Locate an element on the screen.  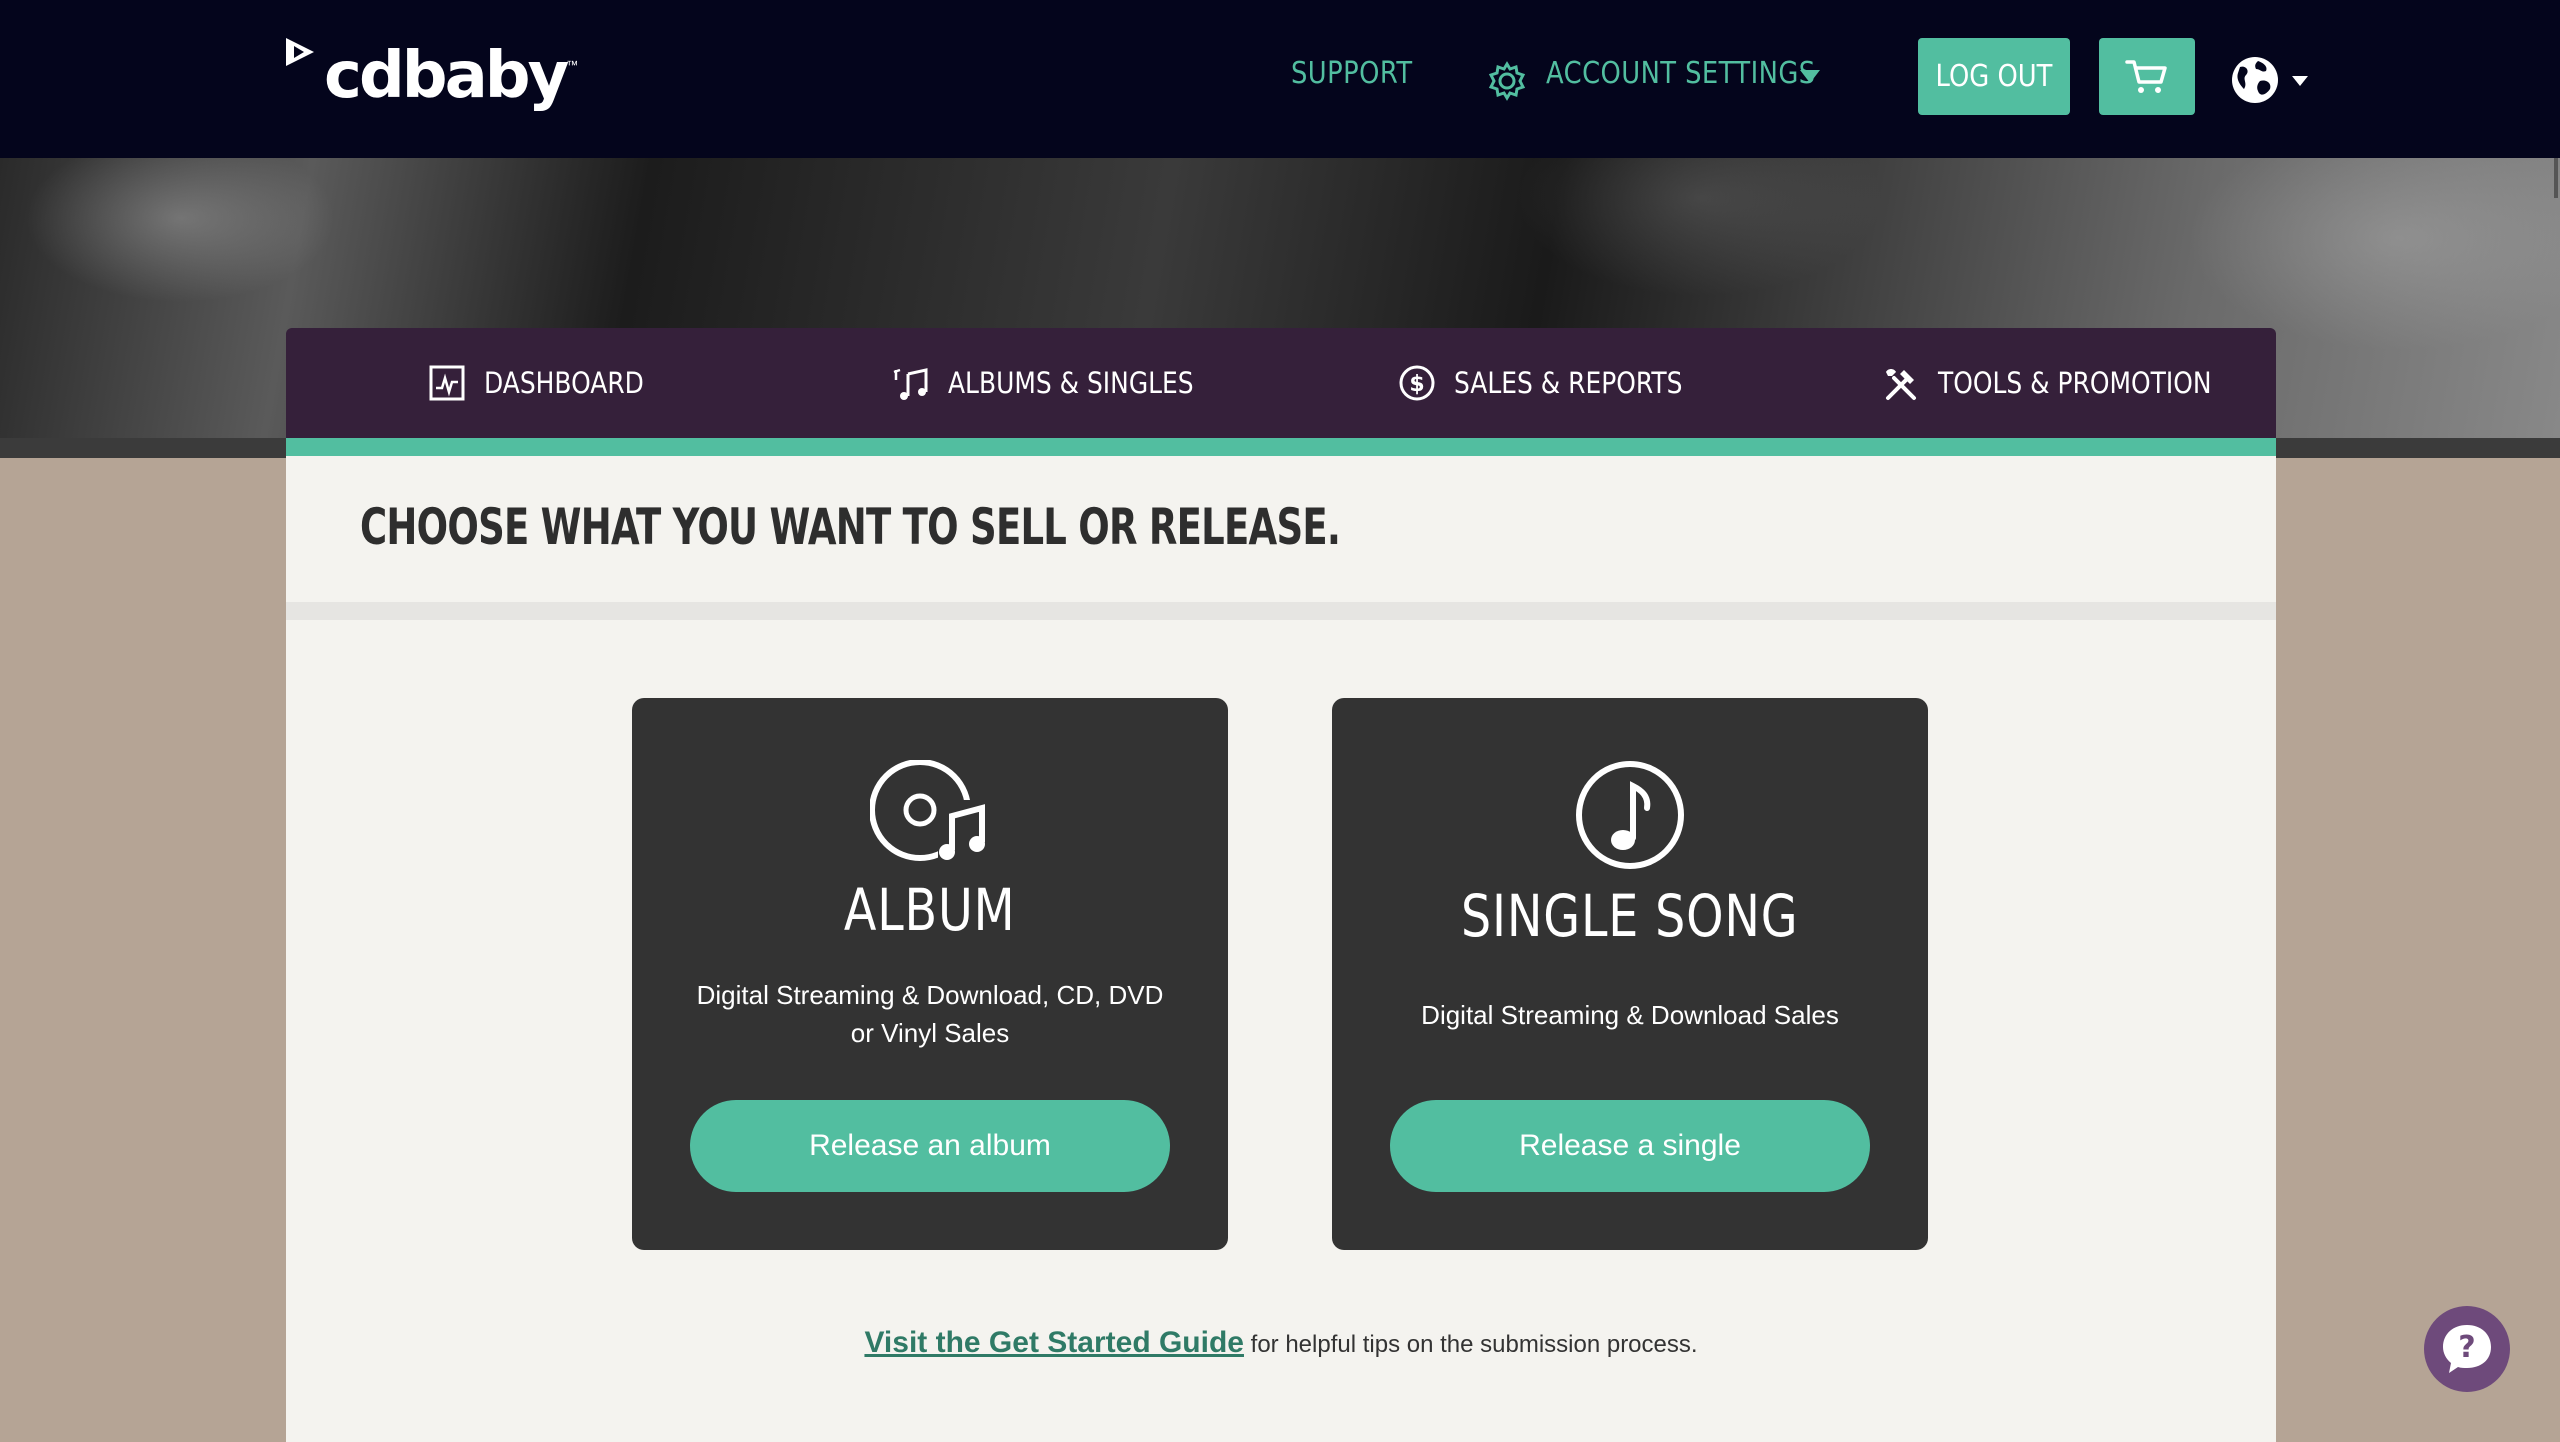
single-icon-wrapper is located at coordinates (1630, 815).